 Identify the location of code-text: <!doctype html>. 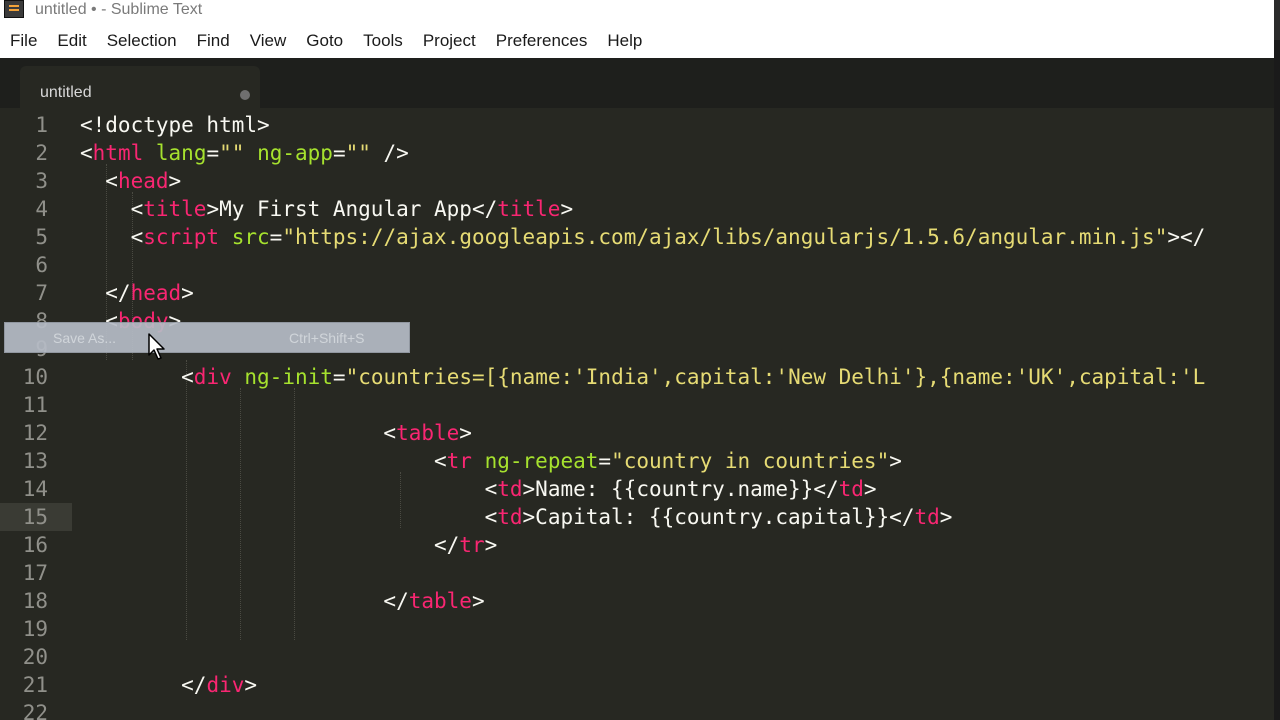
(175, 125).